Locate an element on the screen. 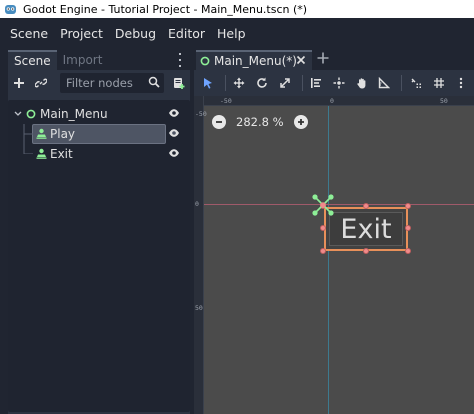 Image resolution: width=474 pixels, height=414 pixels. add-scene-tab-icon is located at coordinates (323, 58).